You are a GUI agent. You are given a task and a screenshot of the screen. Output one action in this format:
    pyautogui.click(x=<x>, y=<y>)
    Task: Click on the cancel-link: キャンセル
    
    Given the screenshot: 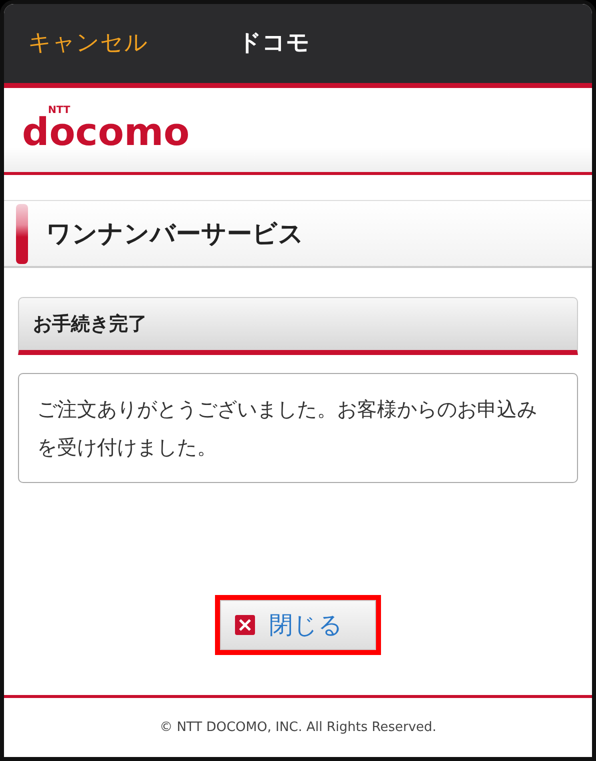 What is the action you would take?
    pyautogui.click(x=133, y=43)
    